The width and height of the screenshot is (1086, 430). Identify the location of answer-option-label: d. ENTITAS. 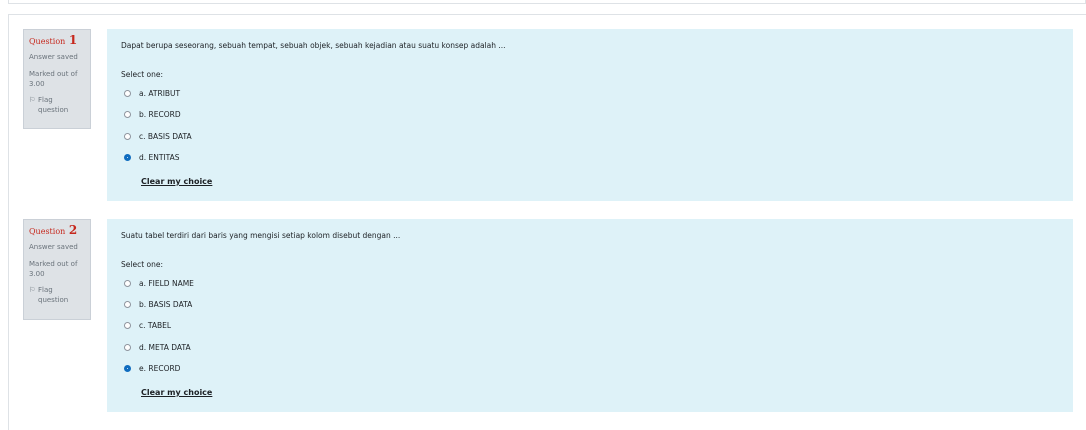
(159, 157).